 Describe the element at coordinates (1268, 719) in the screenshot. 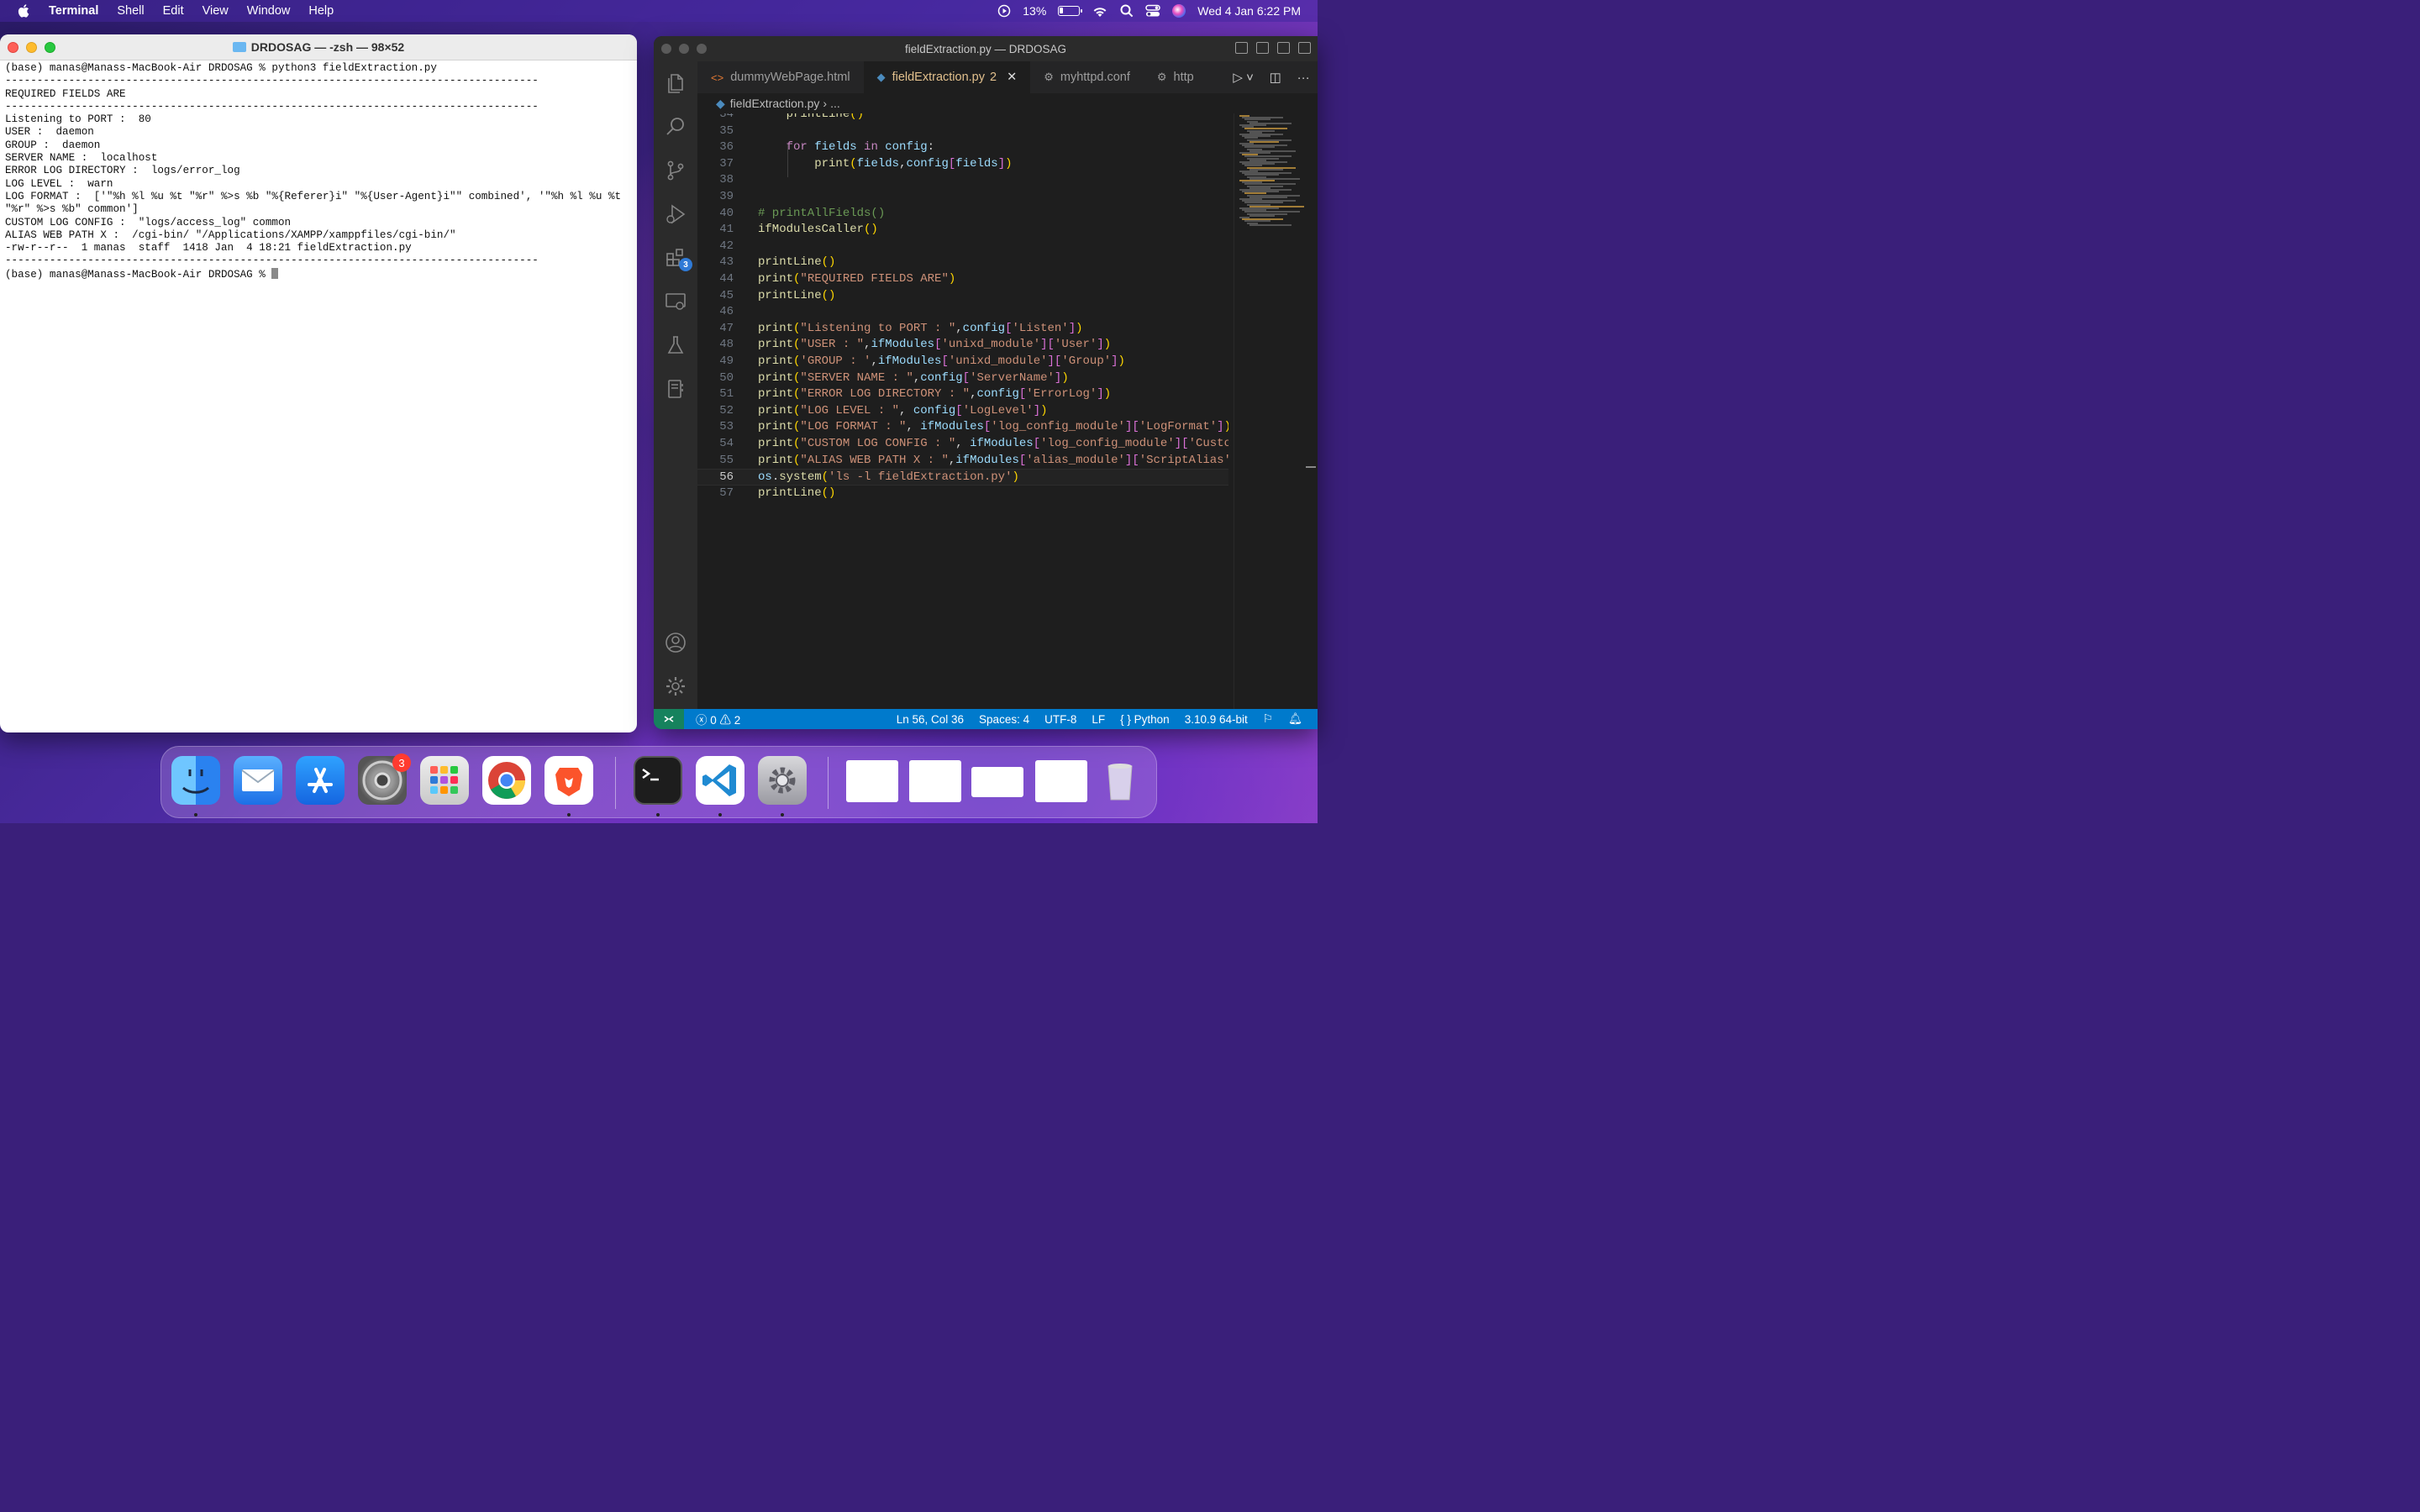

I see `feedback-icon: ⚐` at that location.